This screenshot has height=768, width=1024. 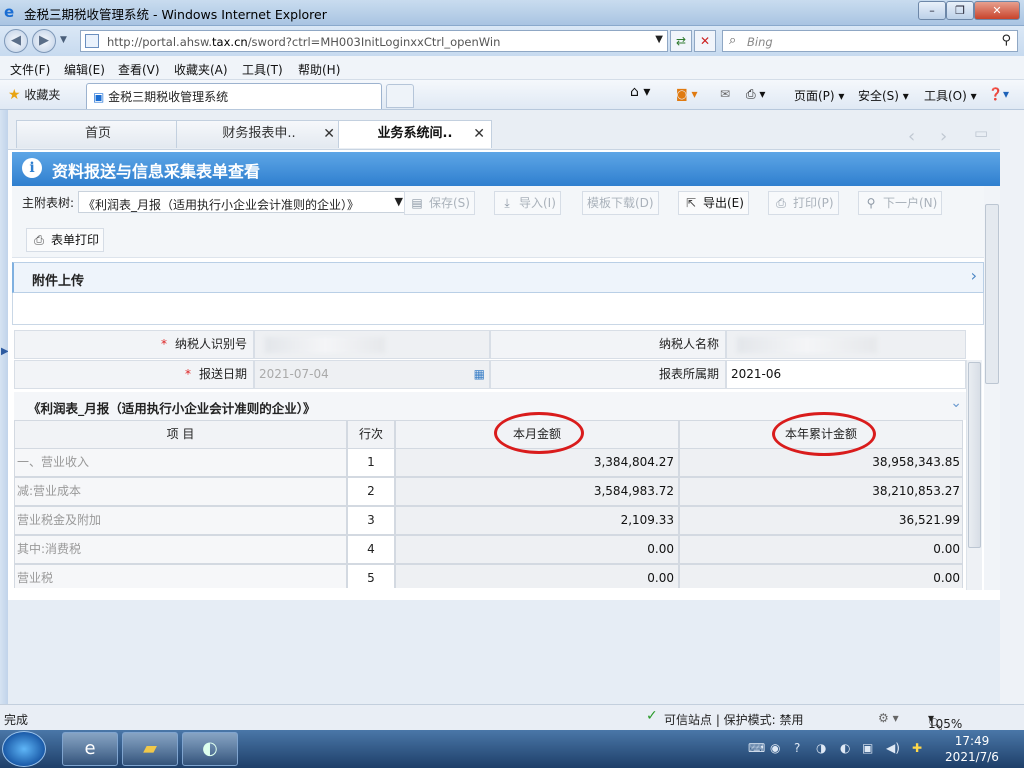 I want to click on menu-favorites: 收藏夹(A), so click(x=201, y=69).